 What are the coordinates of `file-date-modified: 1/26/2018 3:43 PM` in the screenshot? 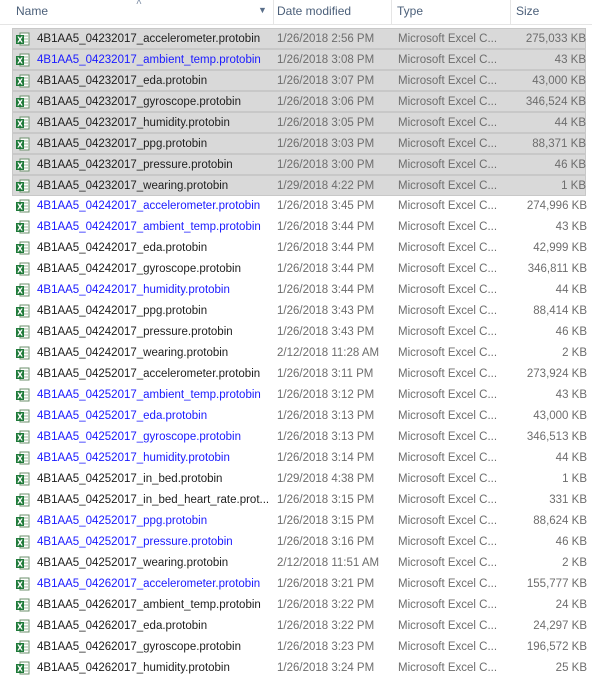 It's located at (326, 311).